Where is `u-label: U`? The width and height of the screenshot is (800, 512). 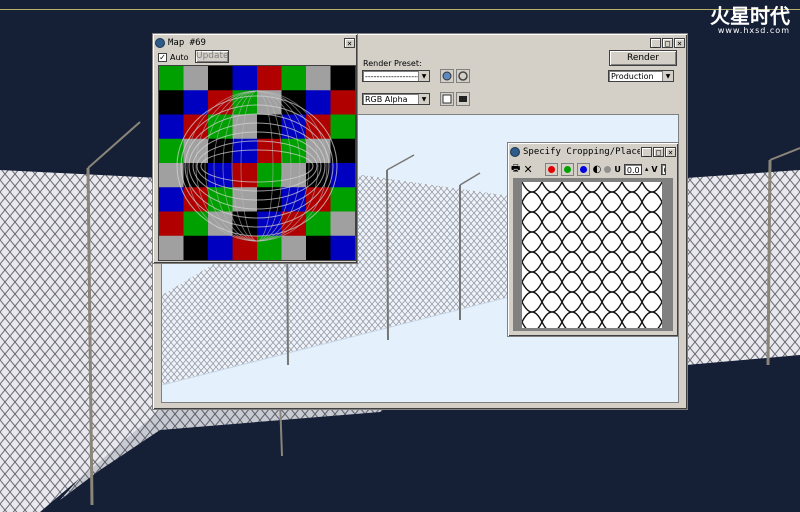 u-label: U is located at coordinates (617, 169).